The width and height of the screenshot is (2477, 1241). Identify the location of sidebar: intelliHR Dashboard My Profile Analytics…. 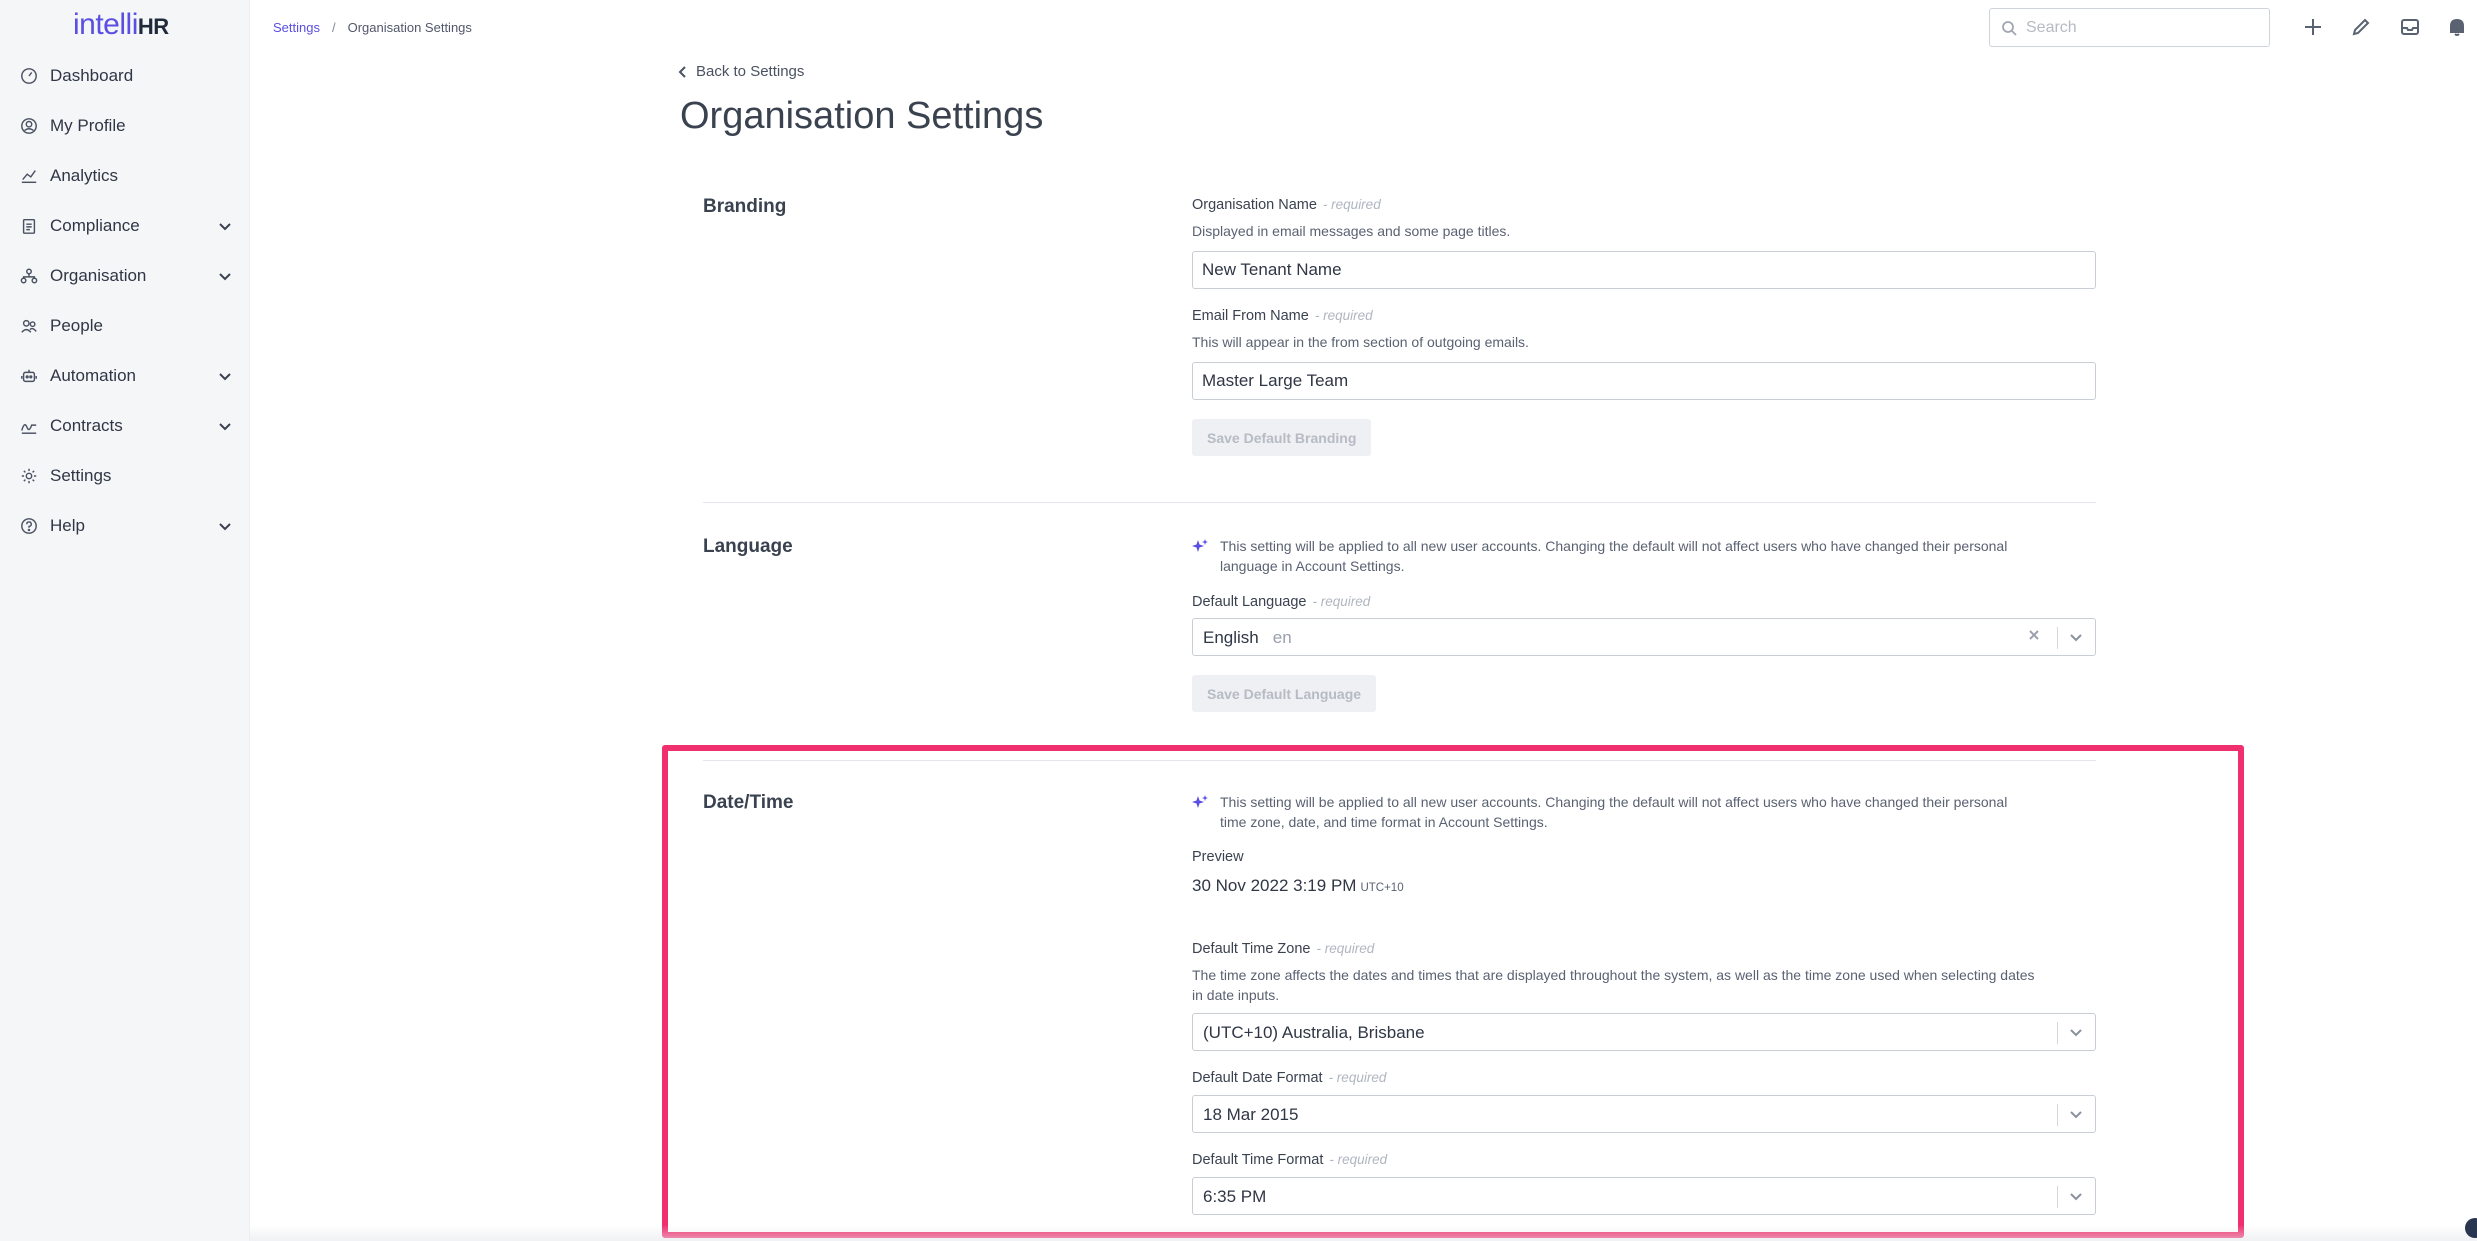
(125, 620).